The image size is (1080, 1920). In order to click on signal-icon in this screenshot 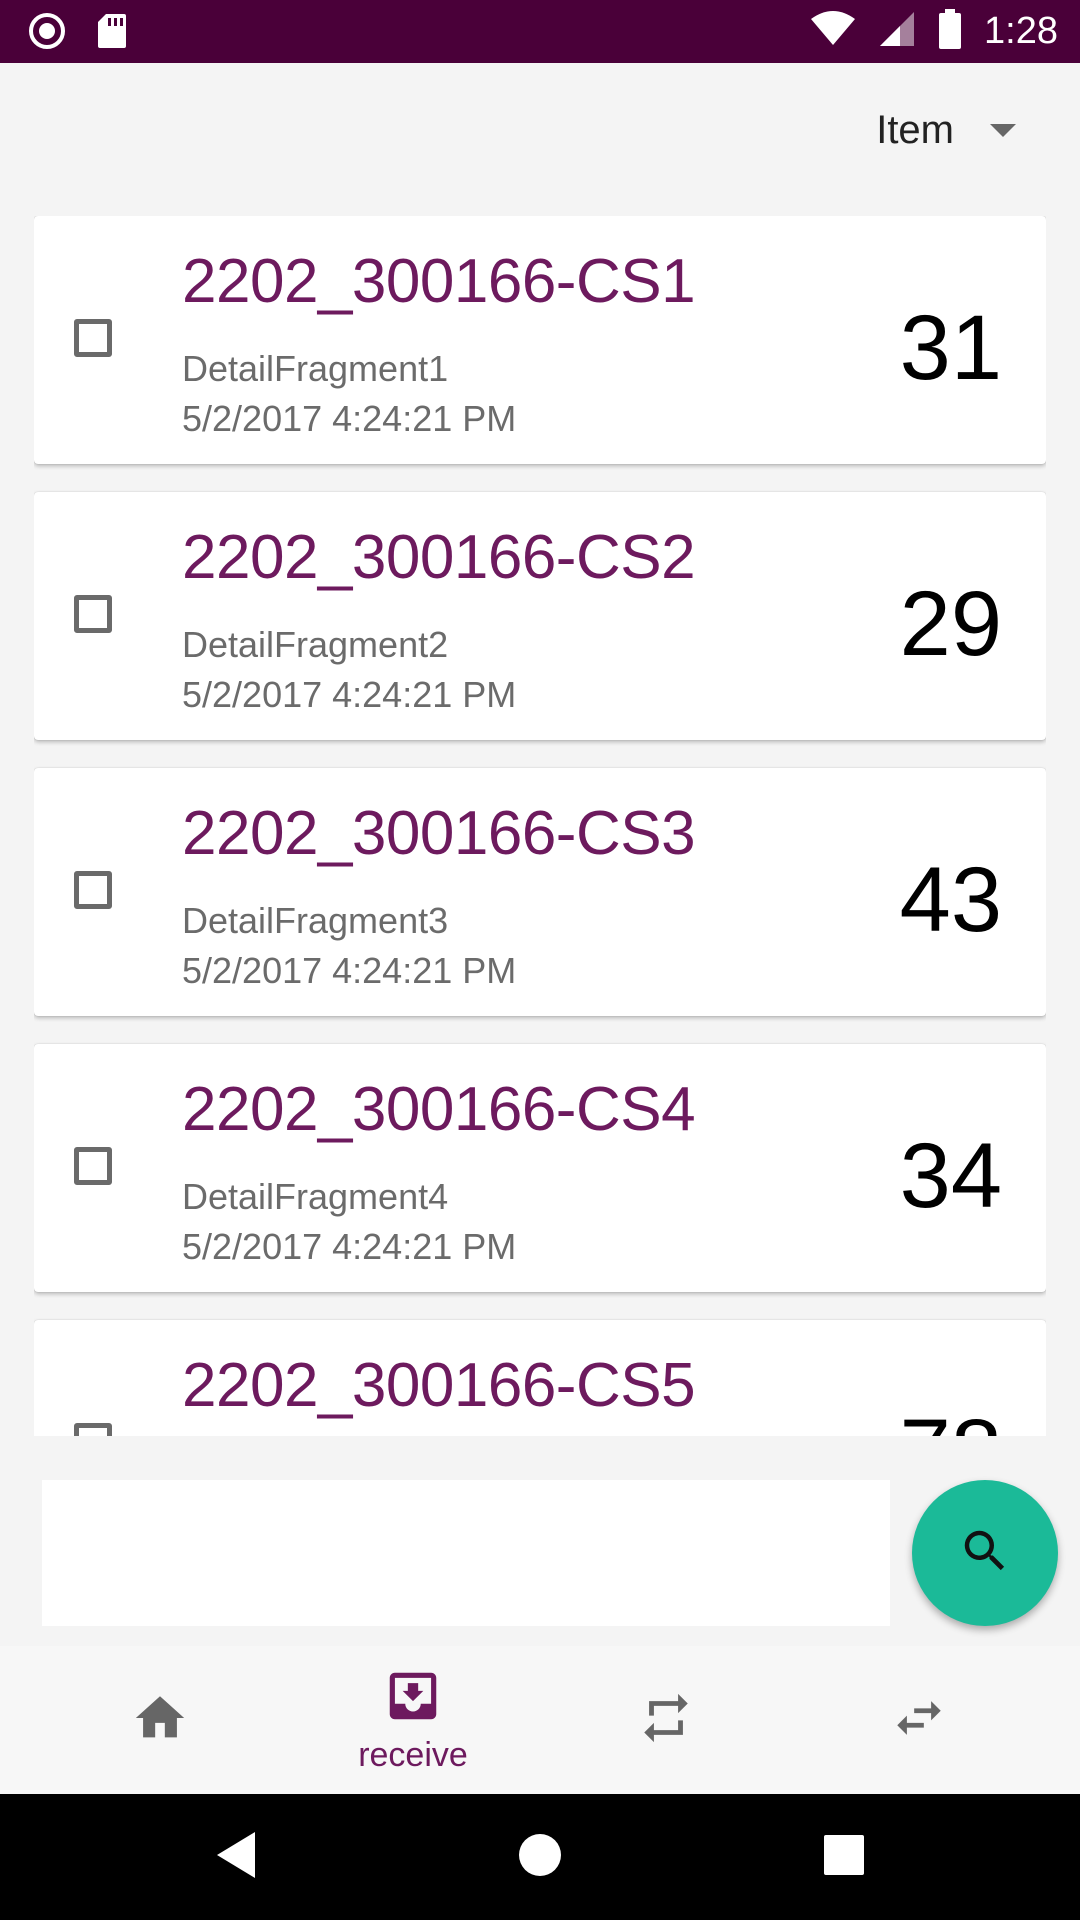, I will do `click(897, 31)`.